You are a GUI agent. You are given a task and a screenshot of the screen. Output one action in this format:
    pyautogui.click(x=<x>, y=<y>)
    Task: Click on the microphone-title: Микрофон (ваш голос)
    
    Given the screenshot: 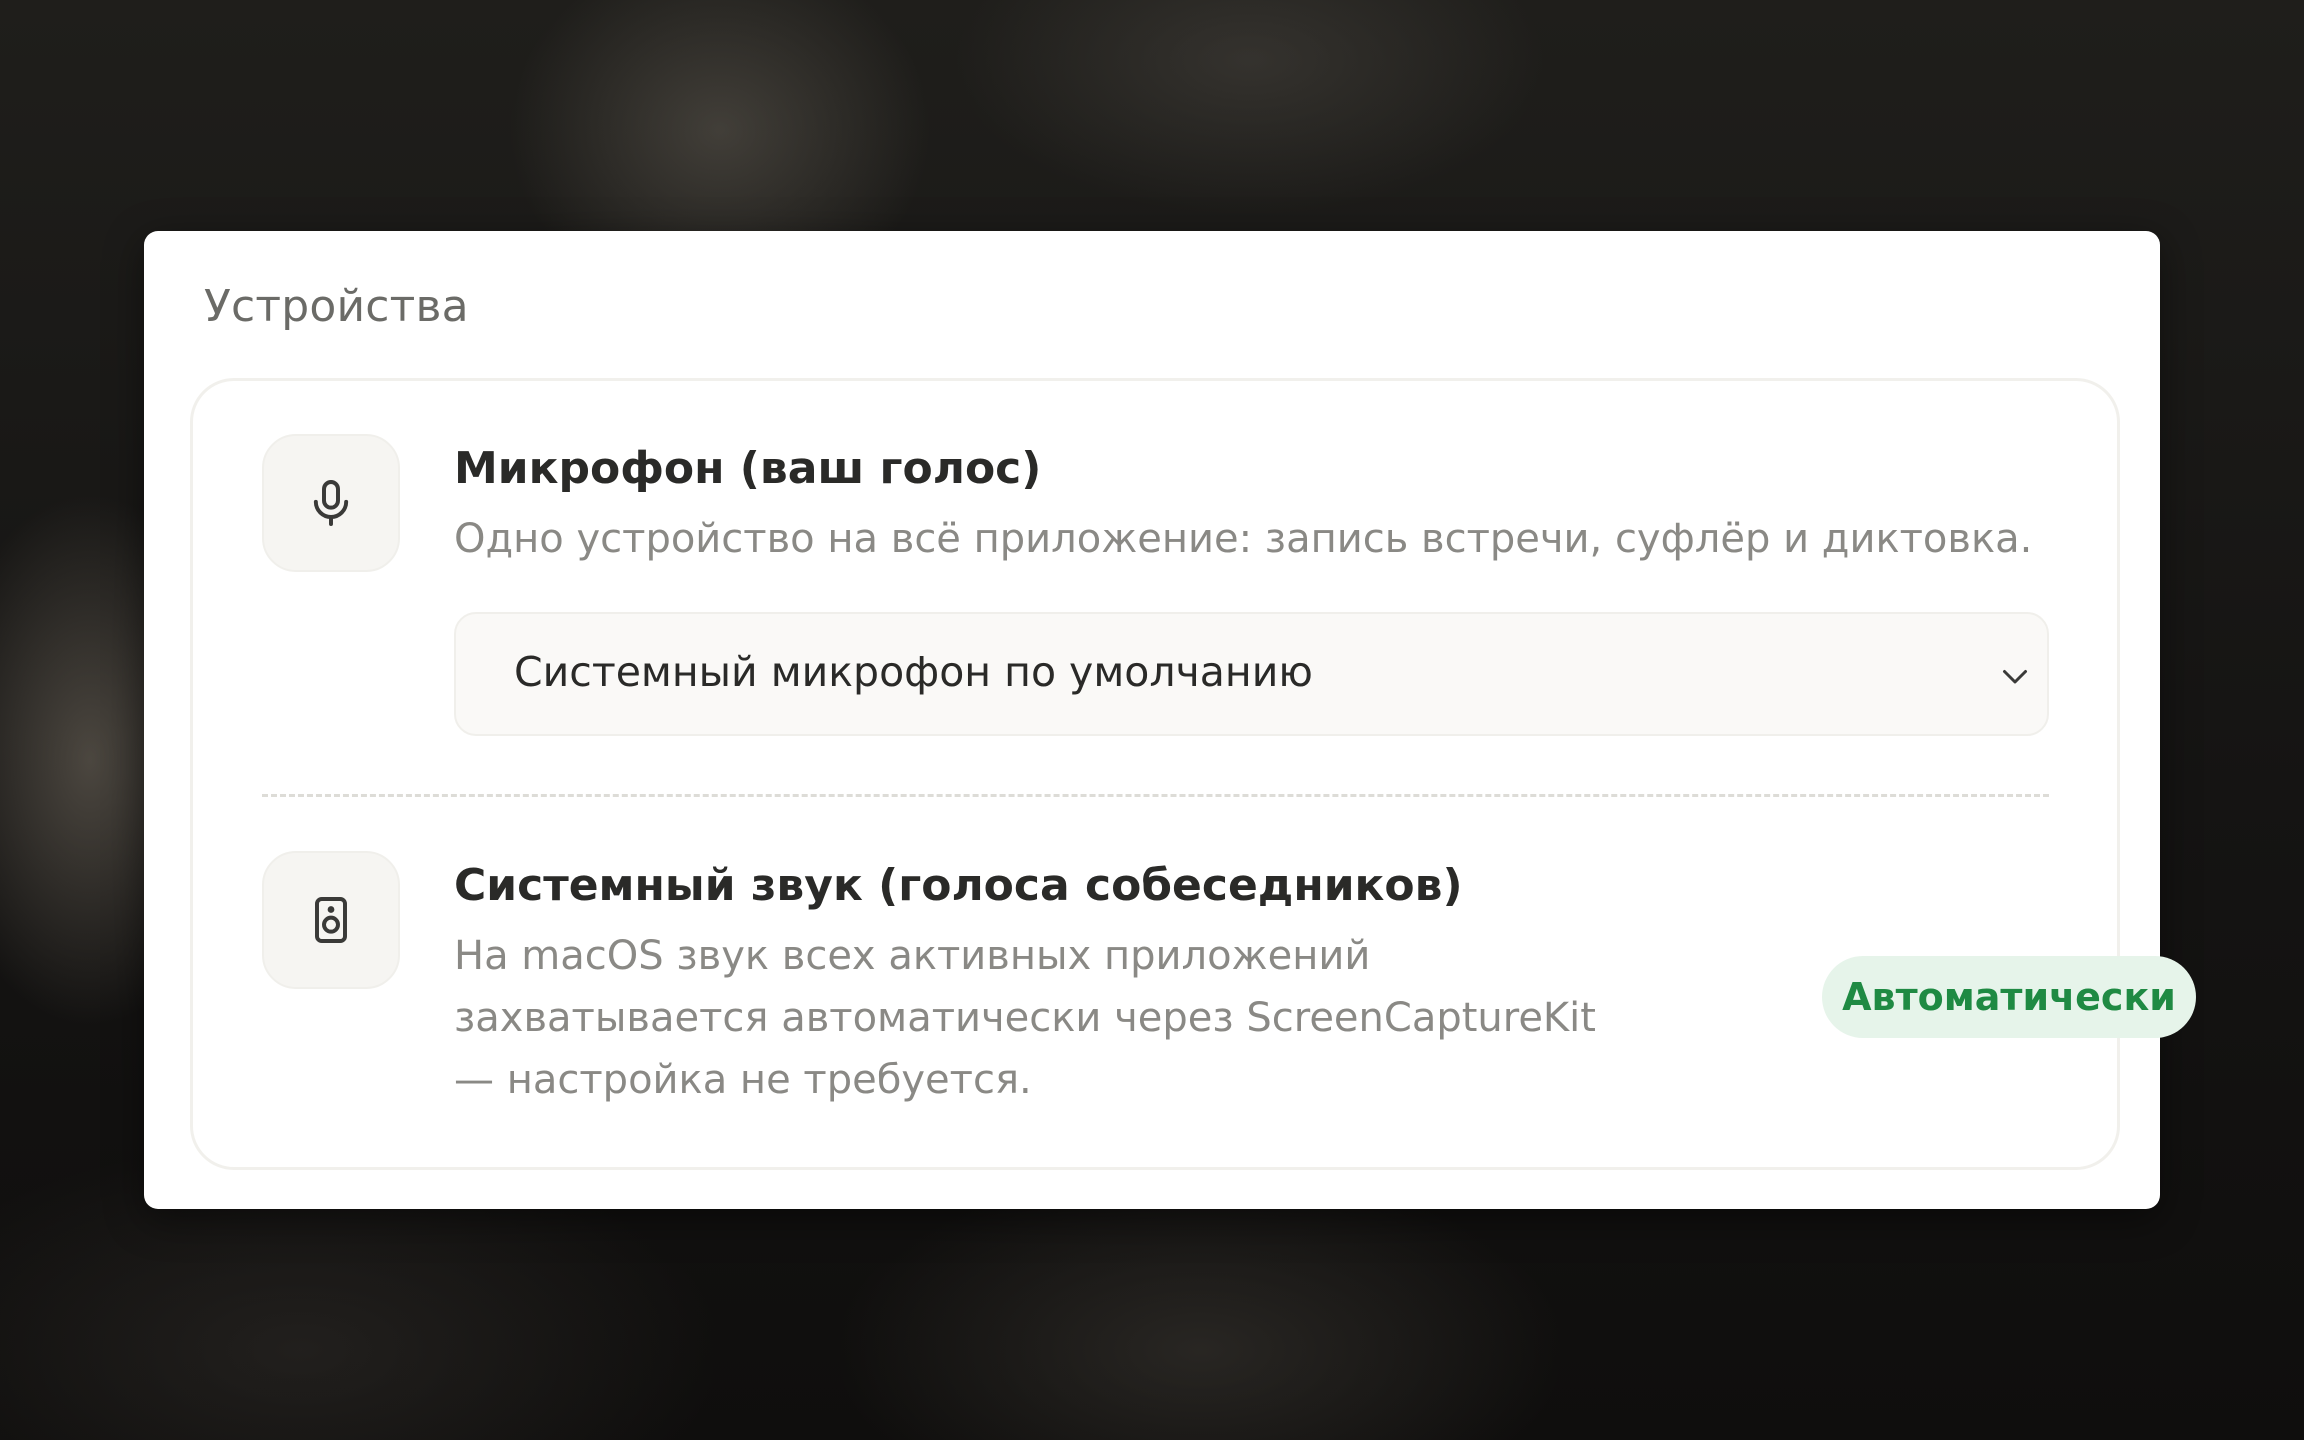 What is the action you would take?
    pyautogui.click(x=748, y=468)
    